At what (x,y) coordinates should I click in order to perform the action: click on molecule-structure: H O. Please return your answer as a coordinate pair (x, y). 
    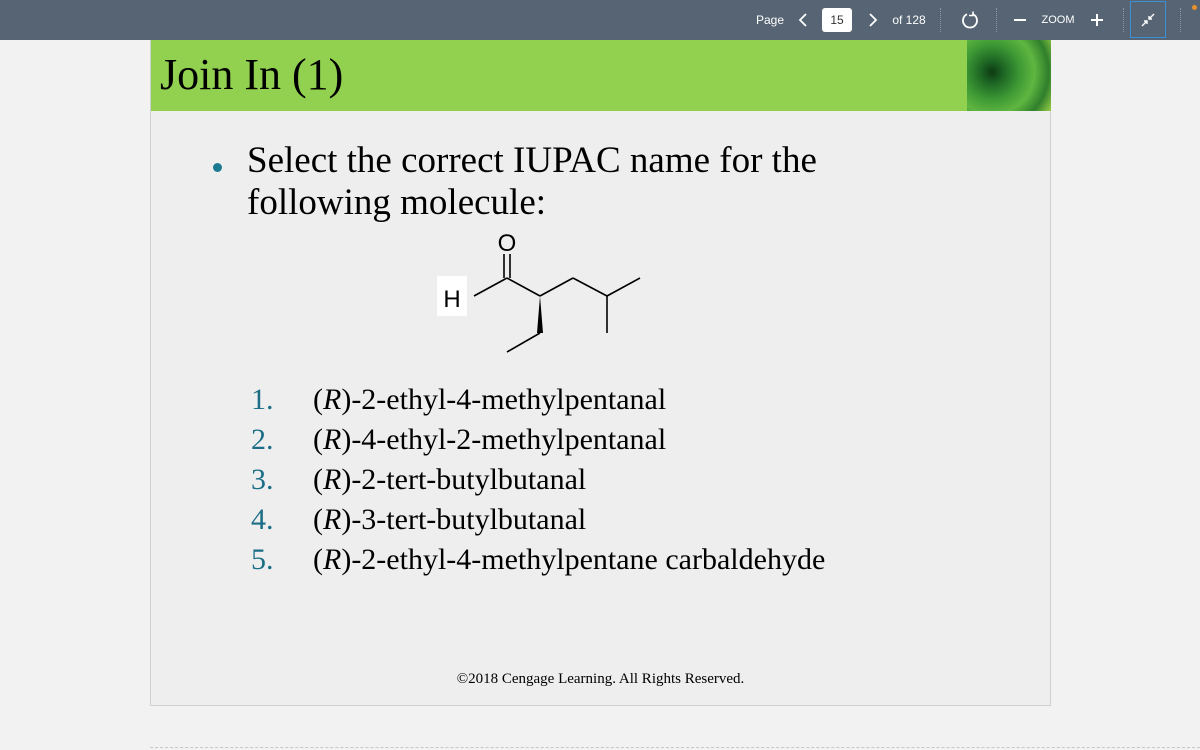
    Looking at the image, I should click on (539, 291).